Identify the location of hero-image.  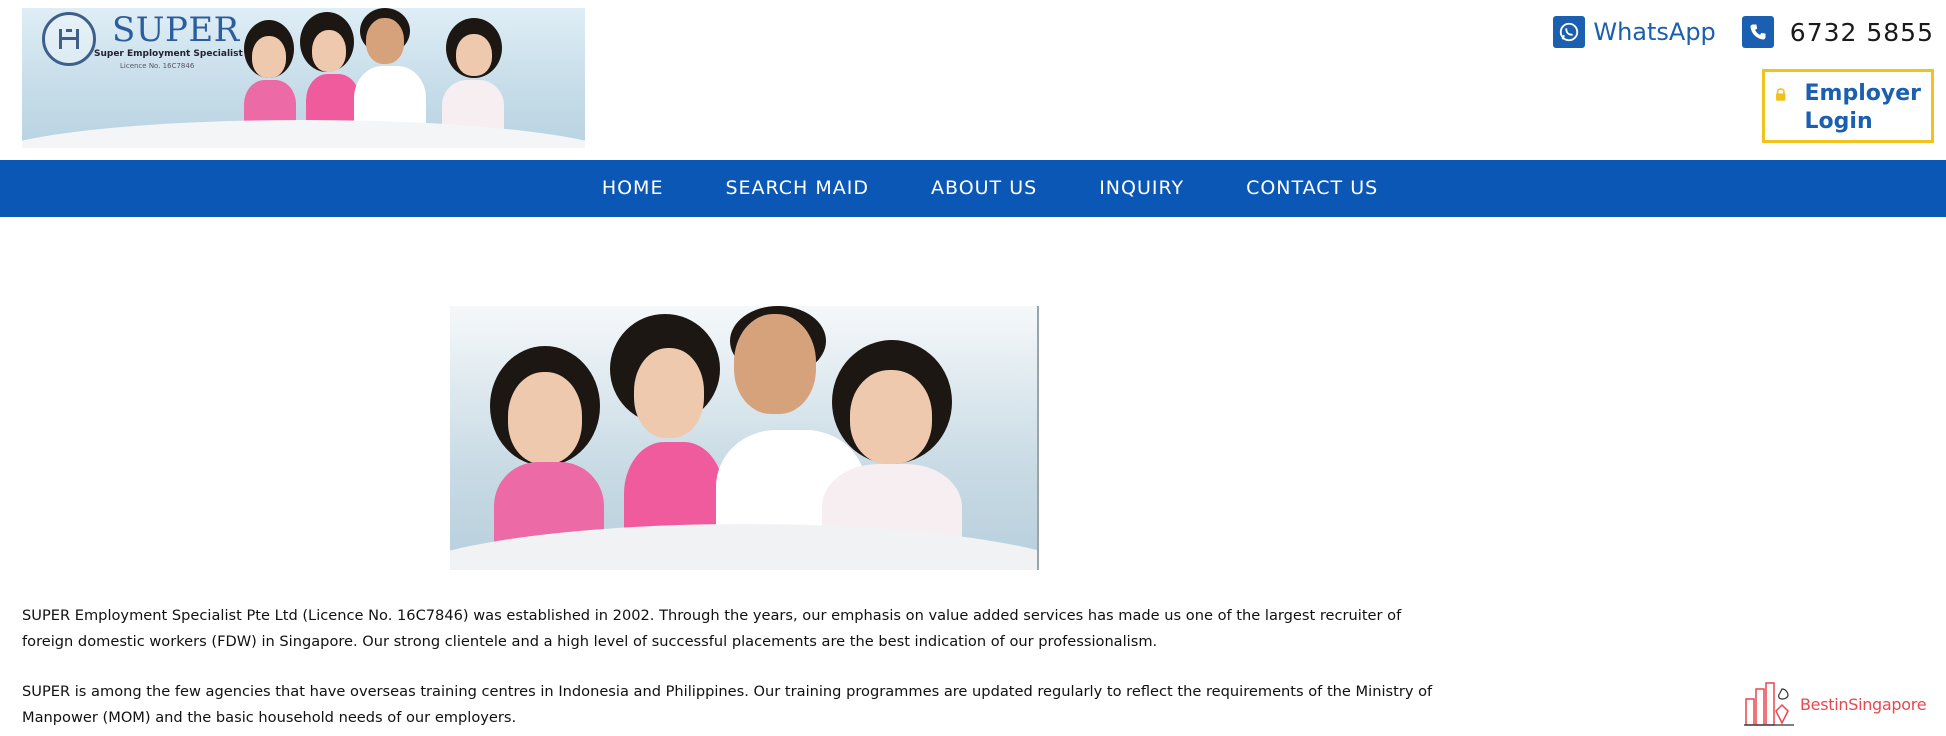
(744, 438).